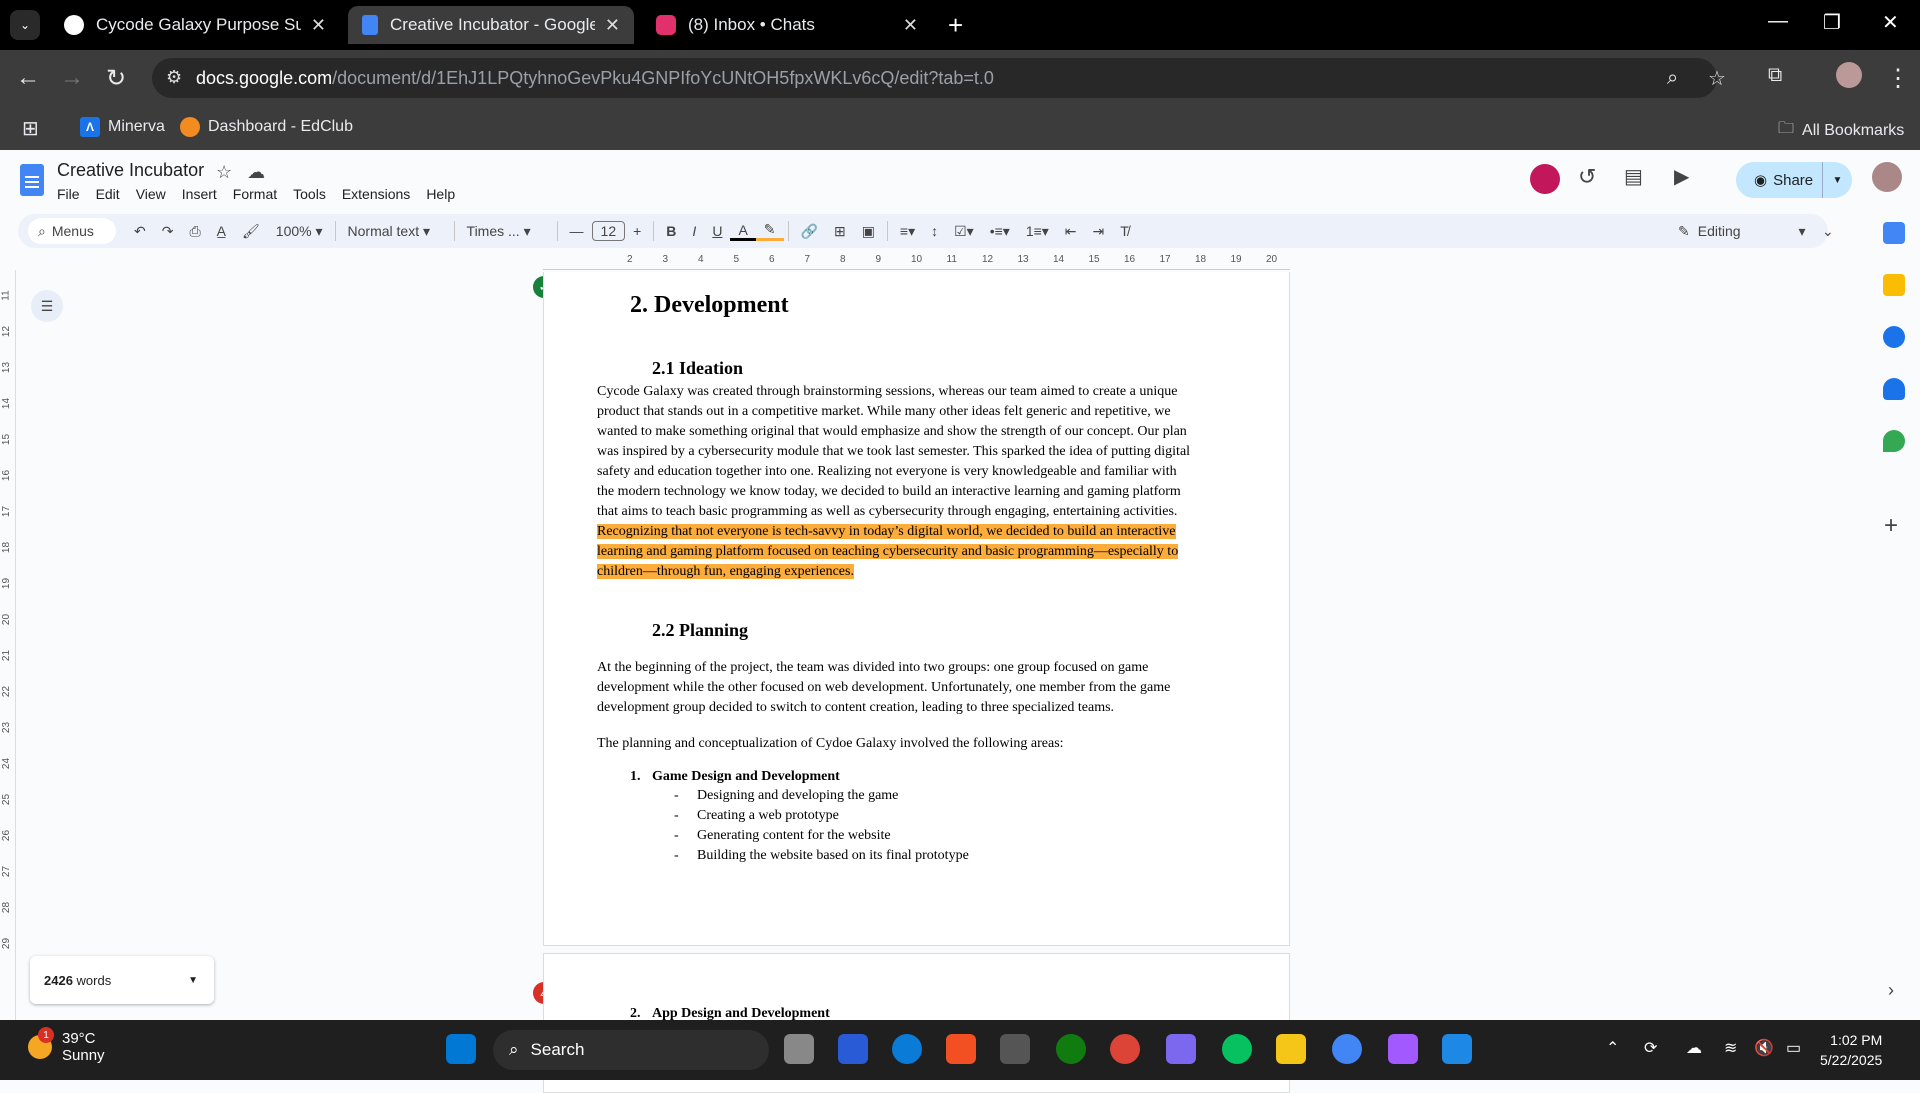  Describe the element at coordinates (72, 78) in the screenshot. I see `forward-icon: →` at that location.